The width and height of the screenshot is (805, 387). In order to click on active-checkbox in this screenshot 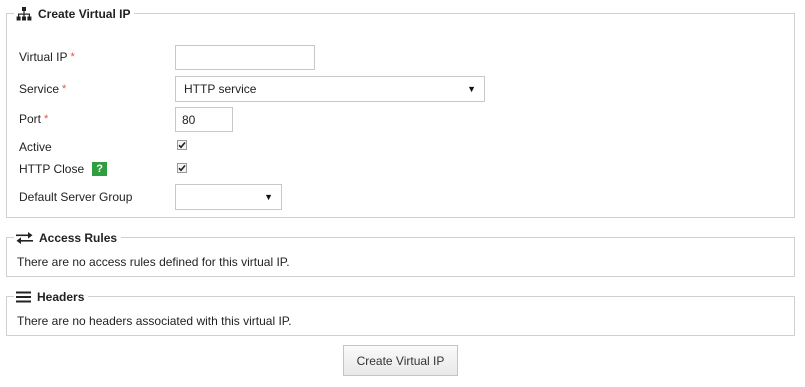, I will do `click(182, 145)`.